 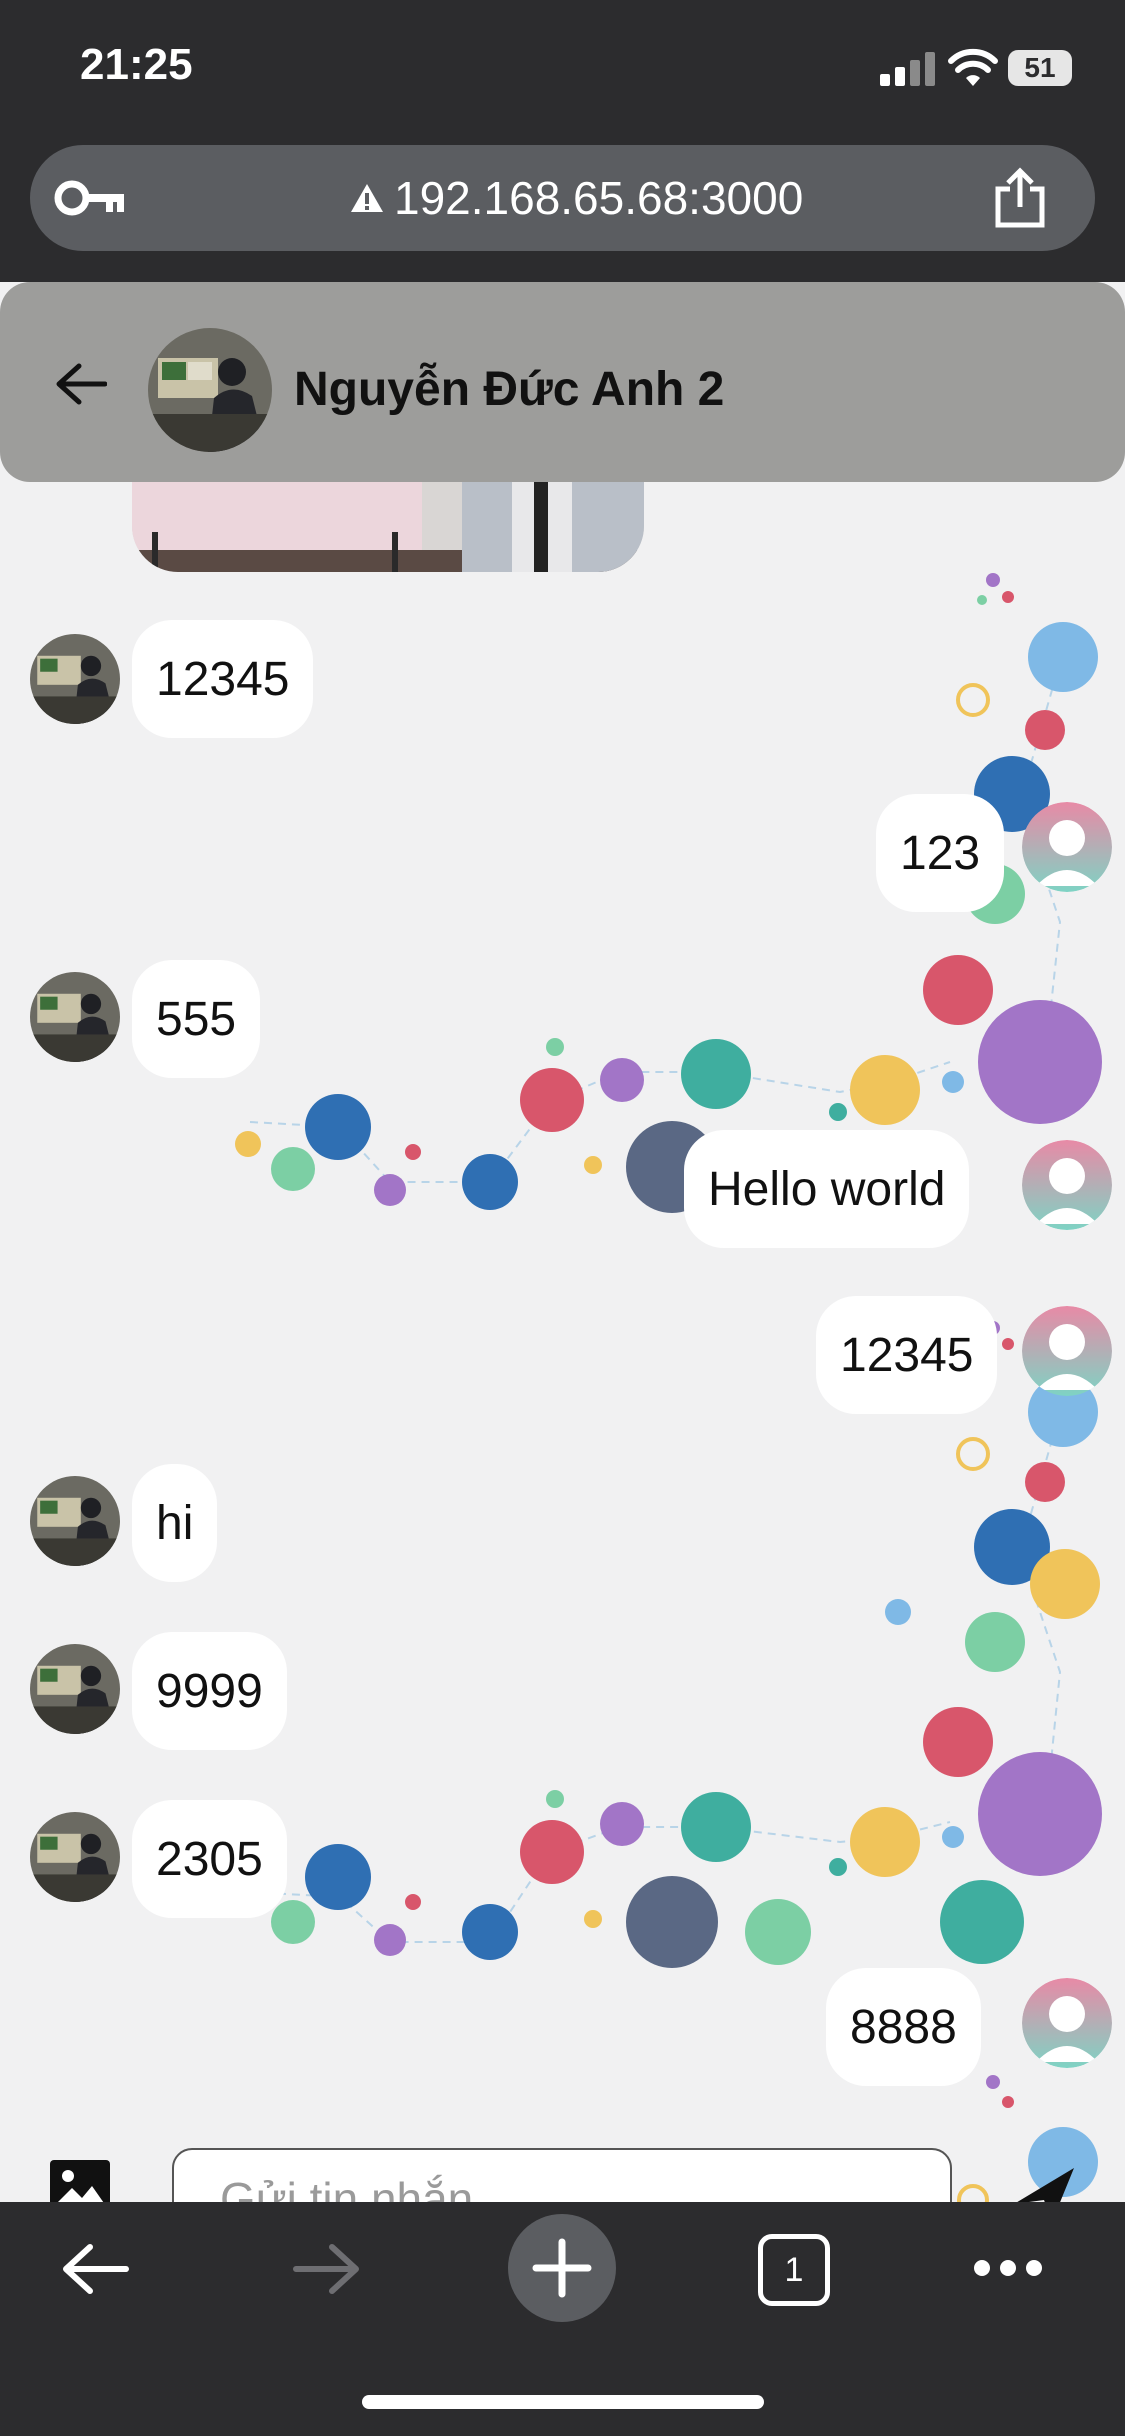 What do you see at coordinates (209, 1859) in the screenshot?
I see `message-bubble: 2305` at bounding box center [209, 1859].